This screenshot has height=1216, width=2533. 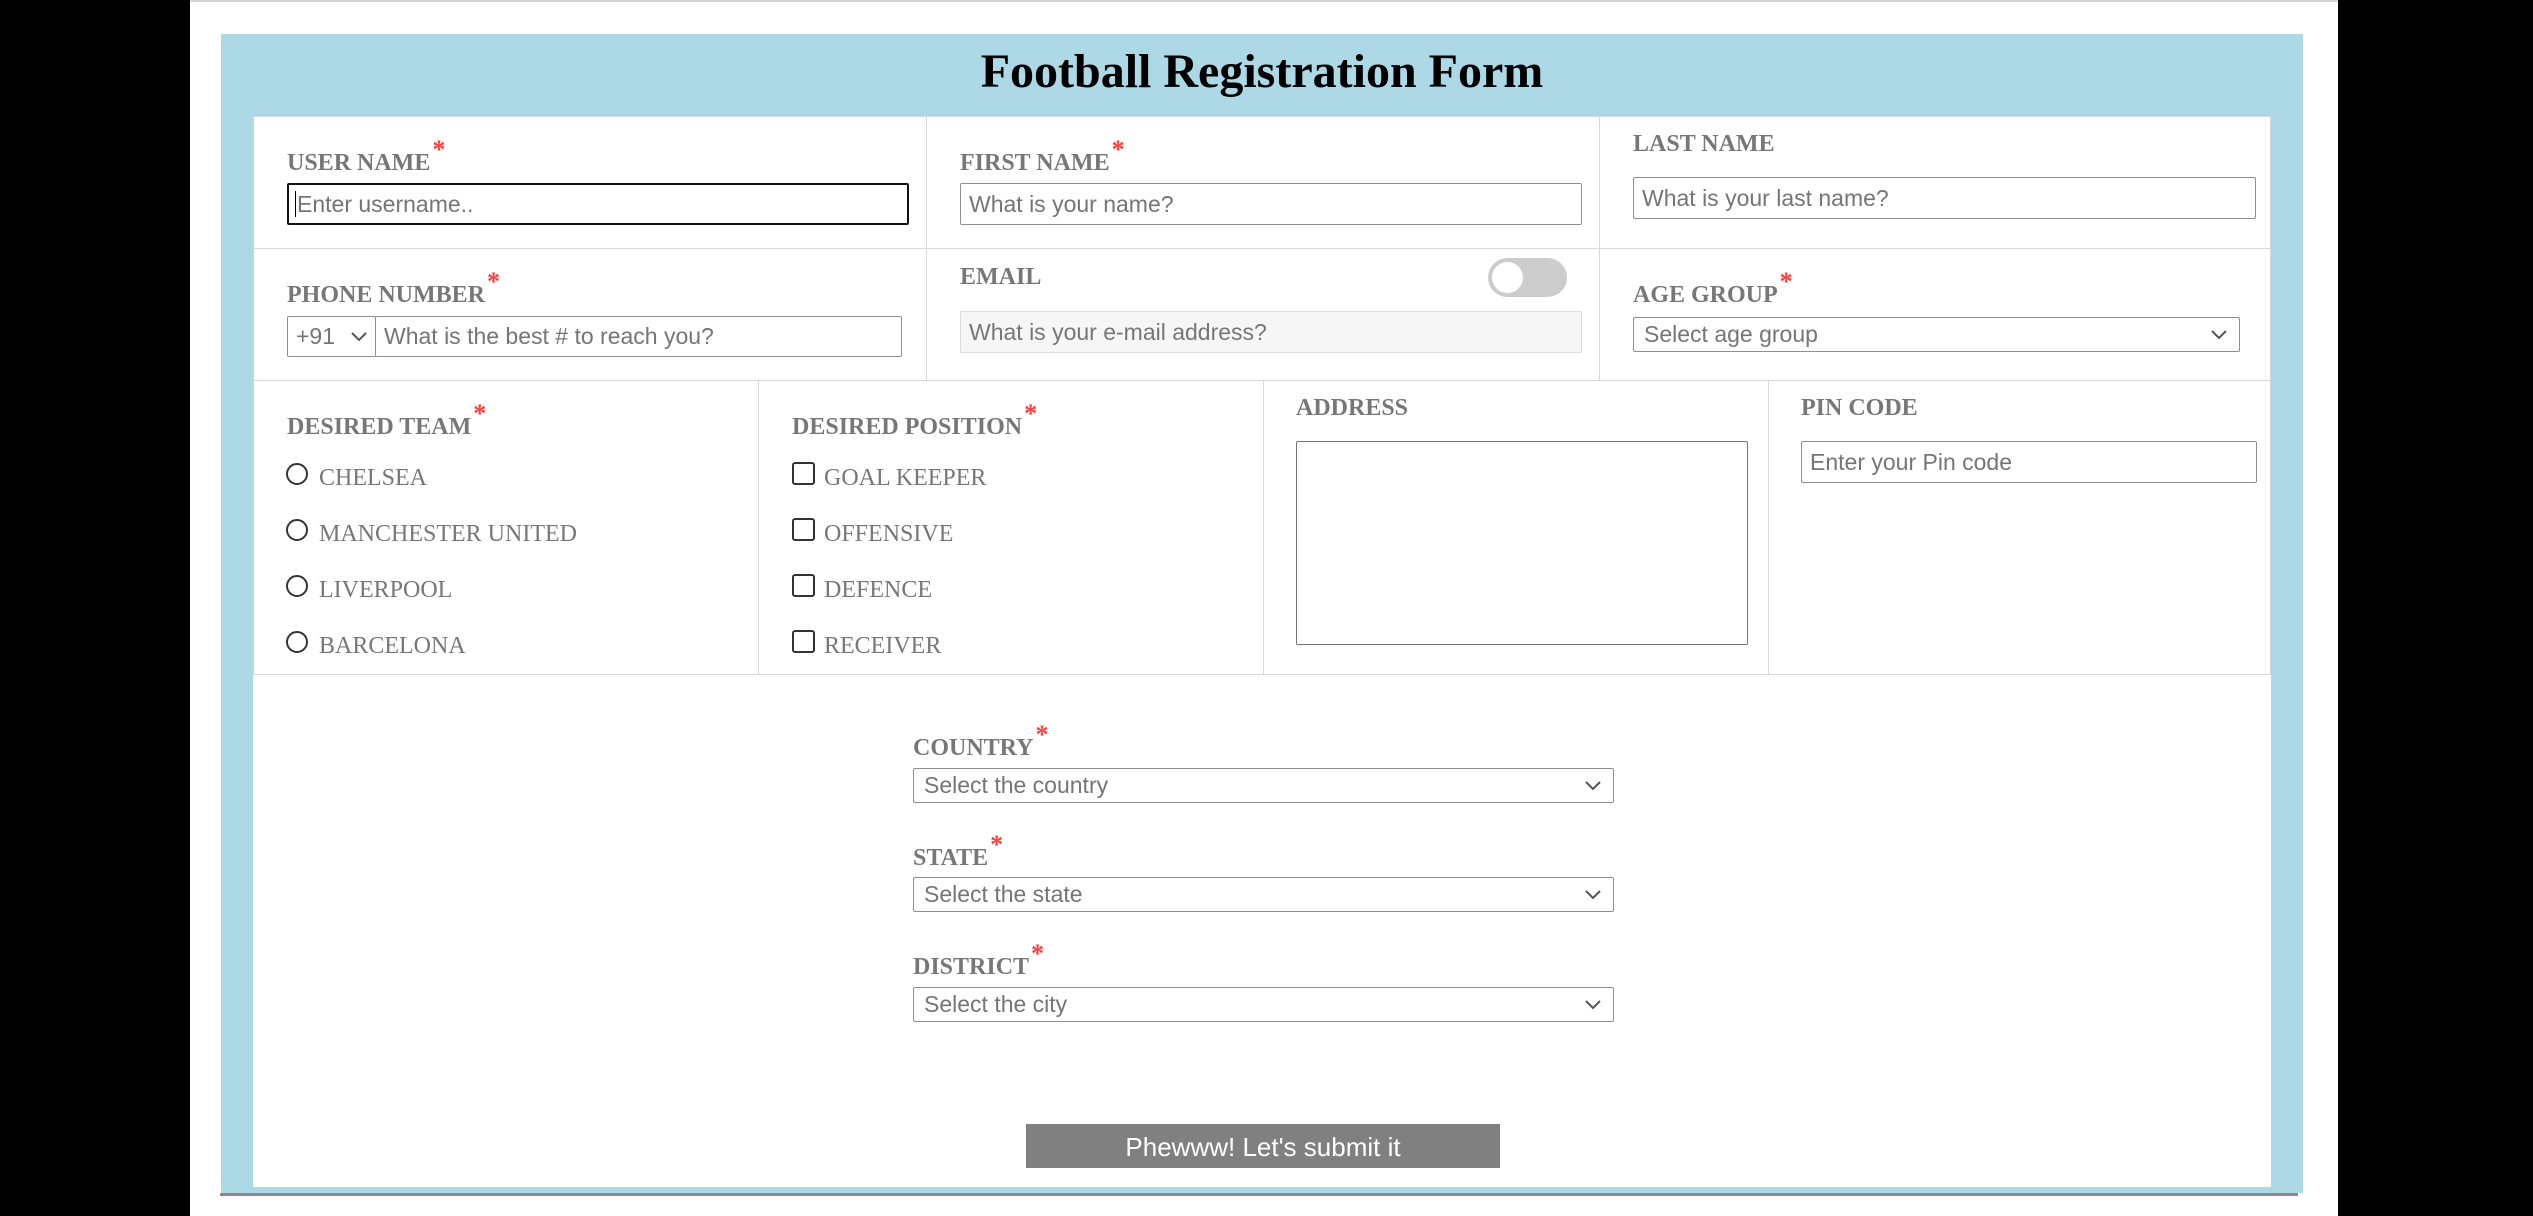 I want to click on district-label: DISTRICT*, so click(x=979, y=959).